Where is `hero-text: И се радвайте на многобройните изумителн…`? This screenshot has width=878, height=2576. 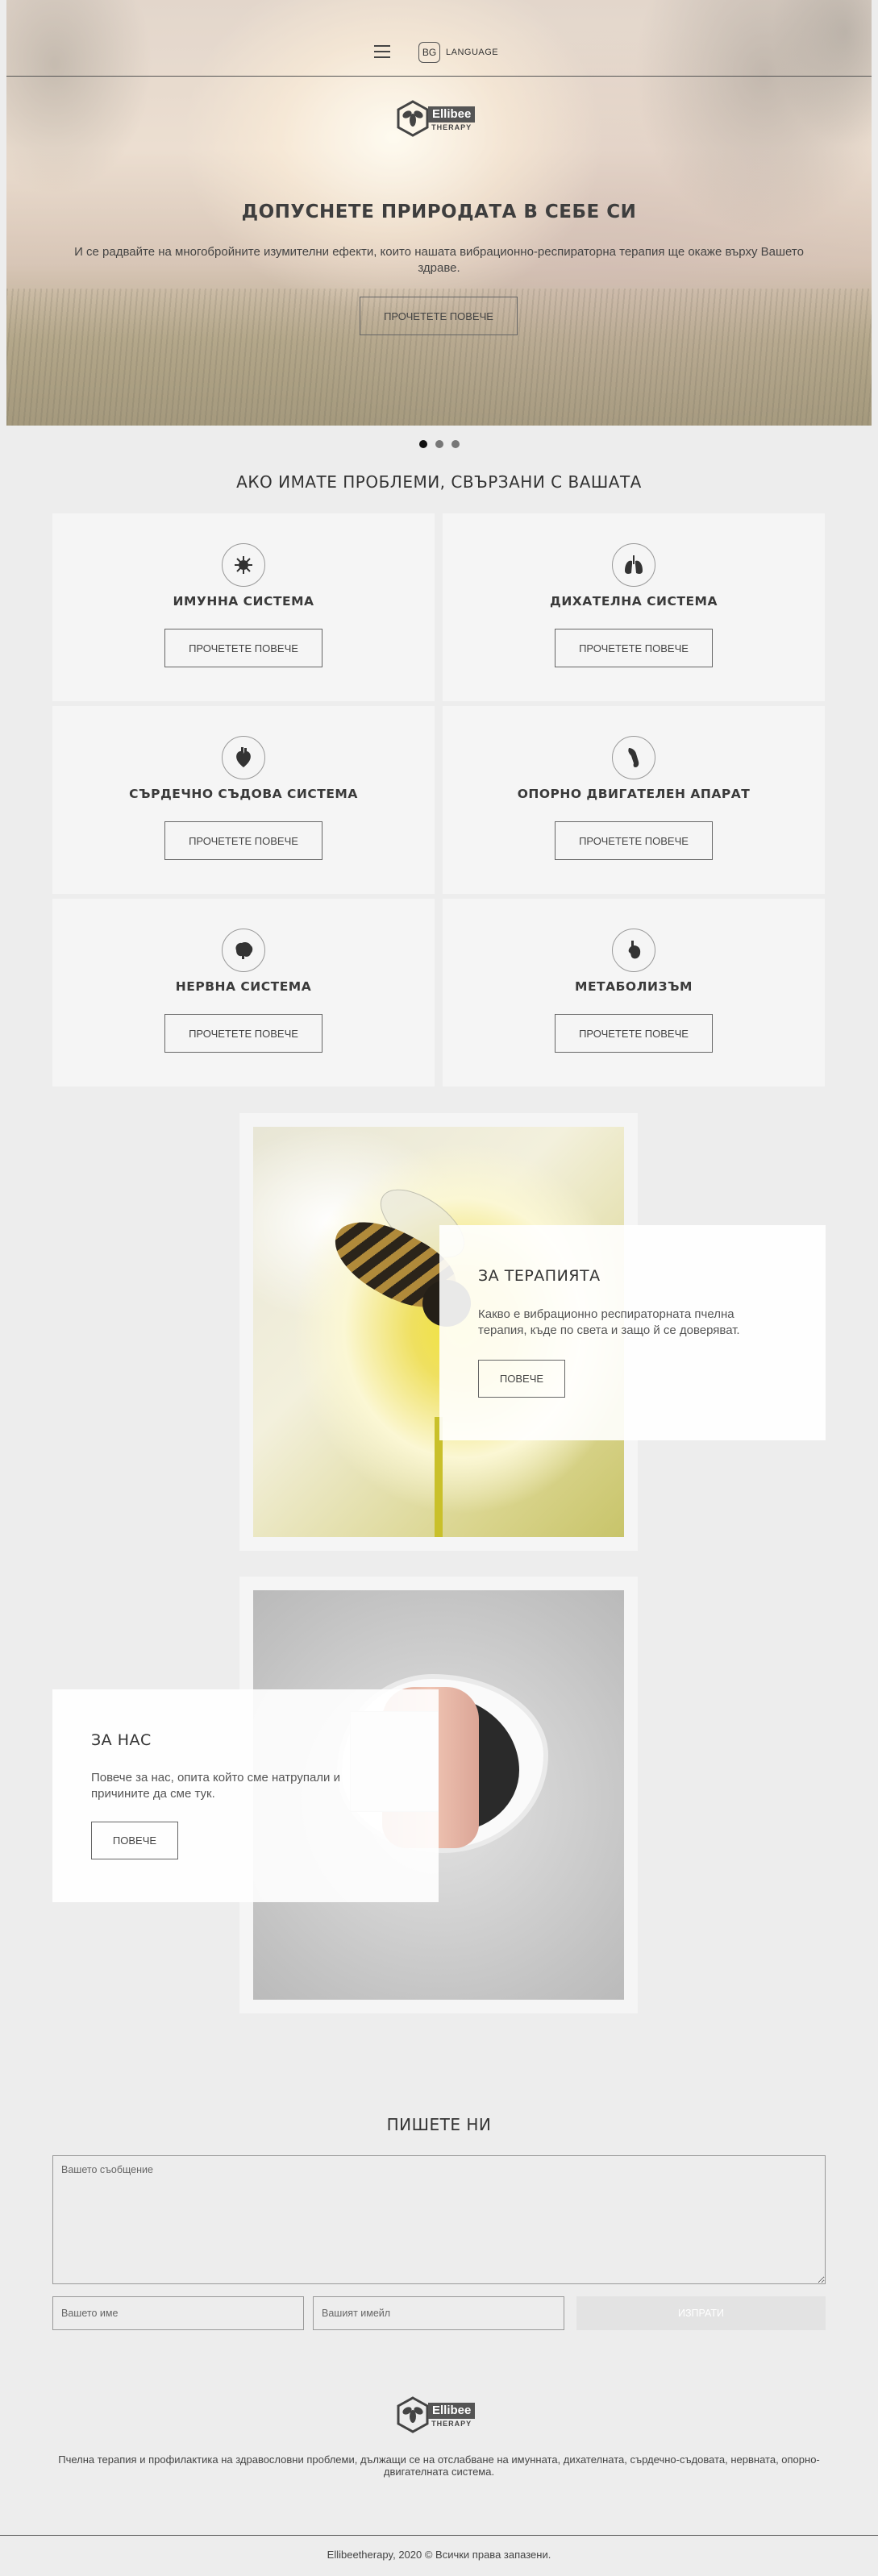 hero-text: И се радвайте на многобройните изумителн… is located at coordinates (439, 260).